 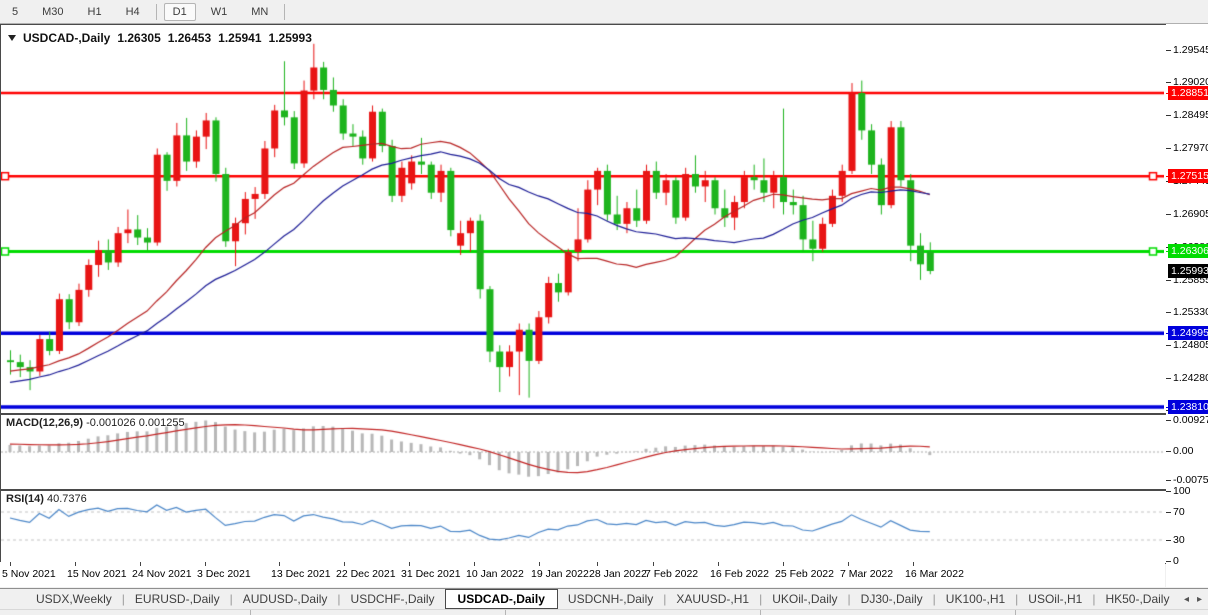 What do you see at coordinates (259, 12) in the screenshot?
I see `timeframe-button-mn: MN` at bounding box center [259, 12].